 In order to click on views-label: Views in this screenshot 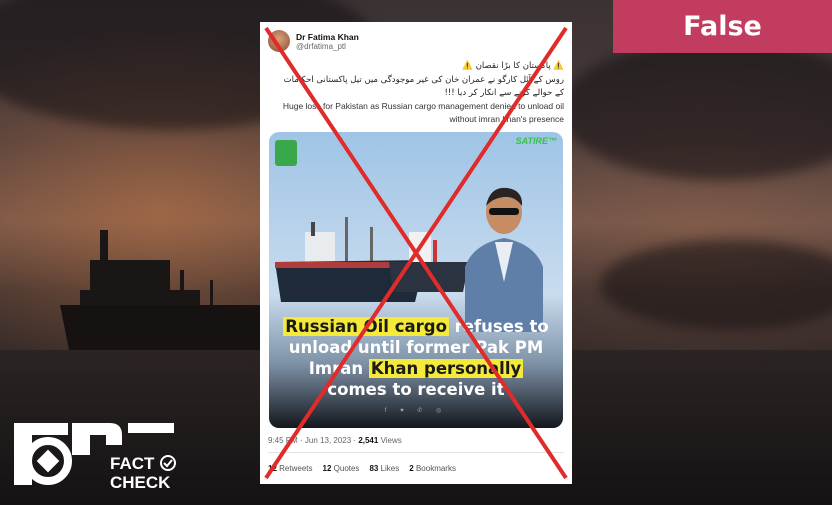, I will do `click(391, 440)`.